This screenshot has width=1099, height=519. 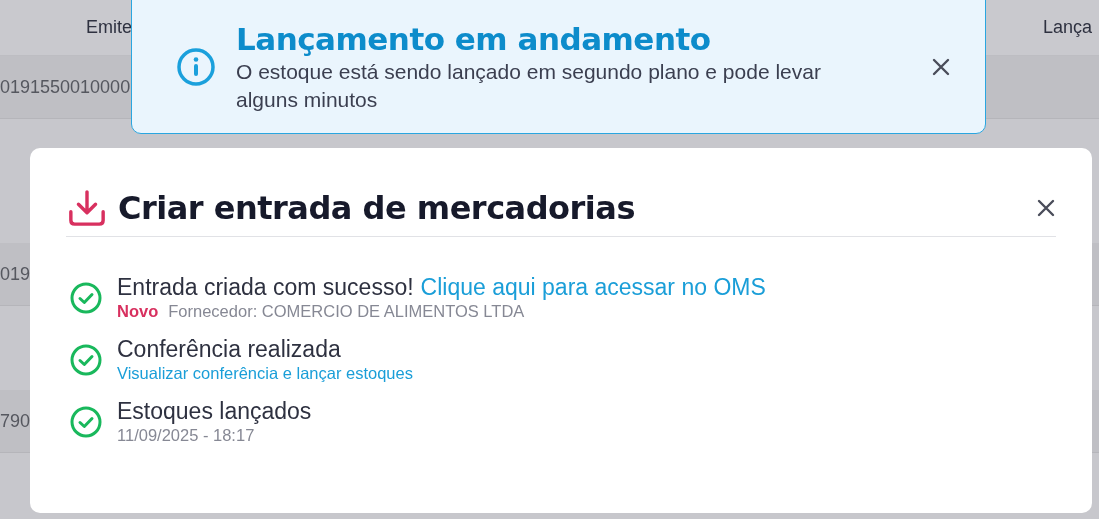 I want to click on table-cell: 790, so click(x=15, y=421).